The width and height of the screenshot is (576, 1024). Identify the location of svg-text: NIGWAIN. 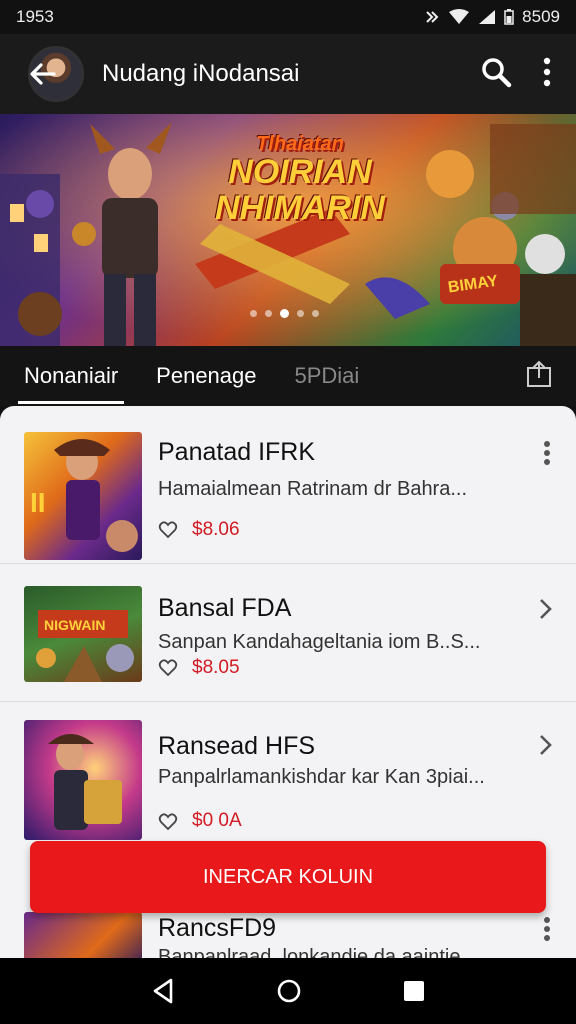
(74, 625).